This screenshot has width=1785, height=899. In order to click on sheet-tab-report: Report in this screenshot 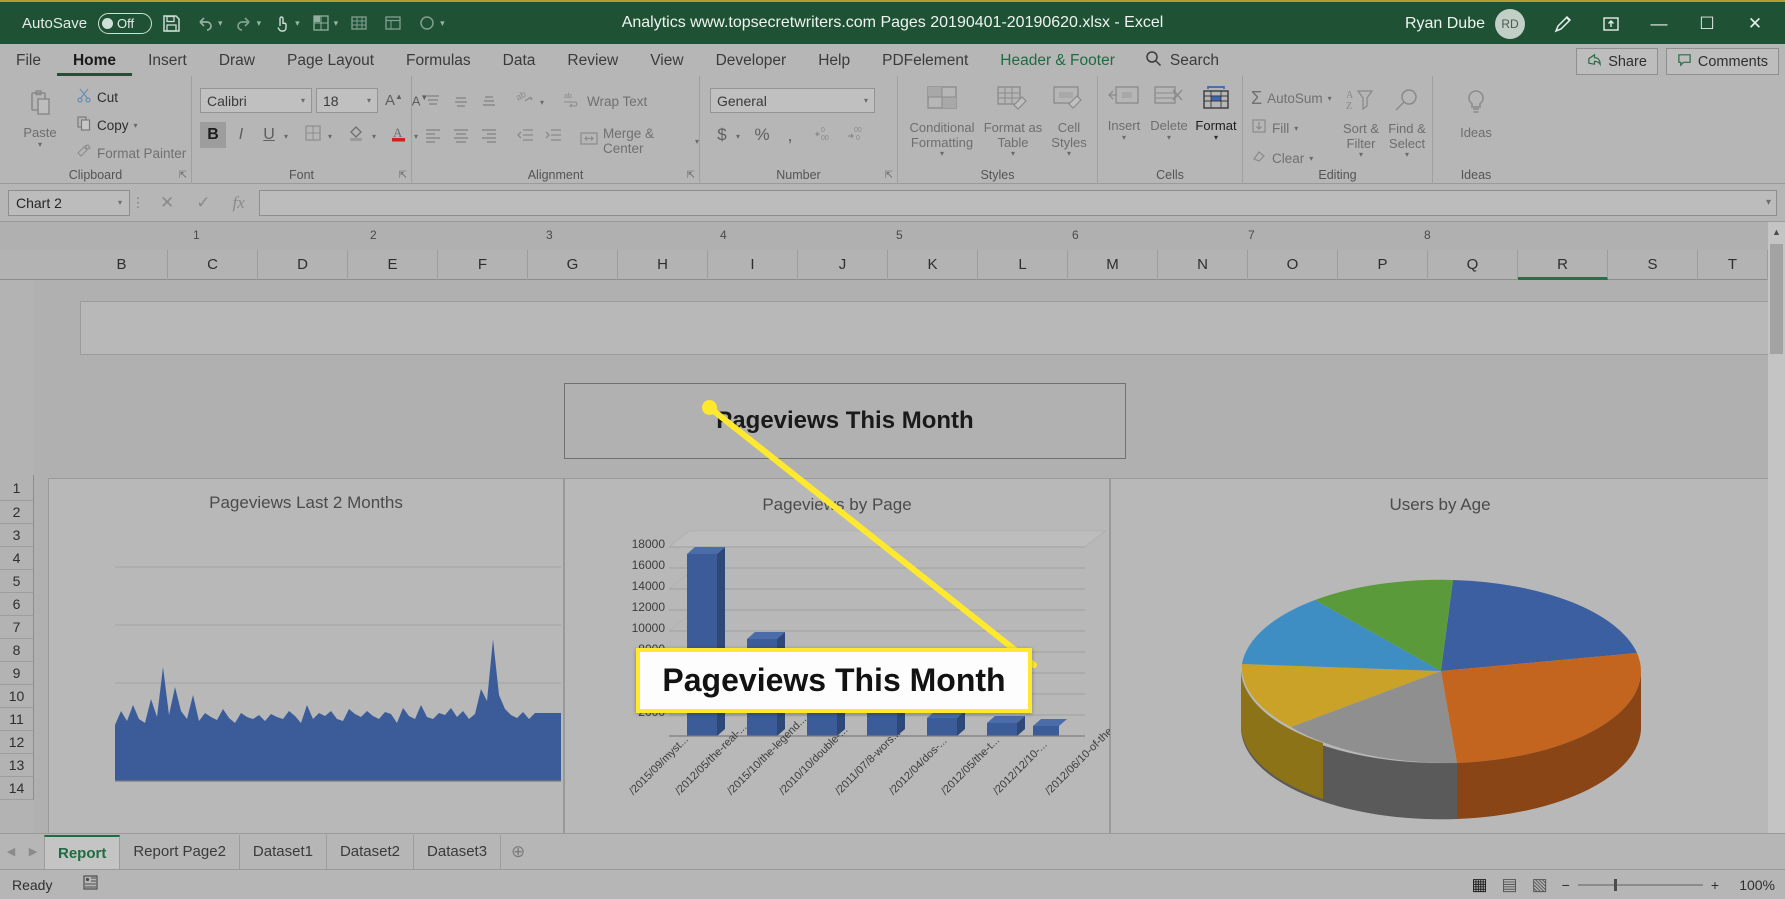, I will do `click(82, 851)`.